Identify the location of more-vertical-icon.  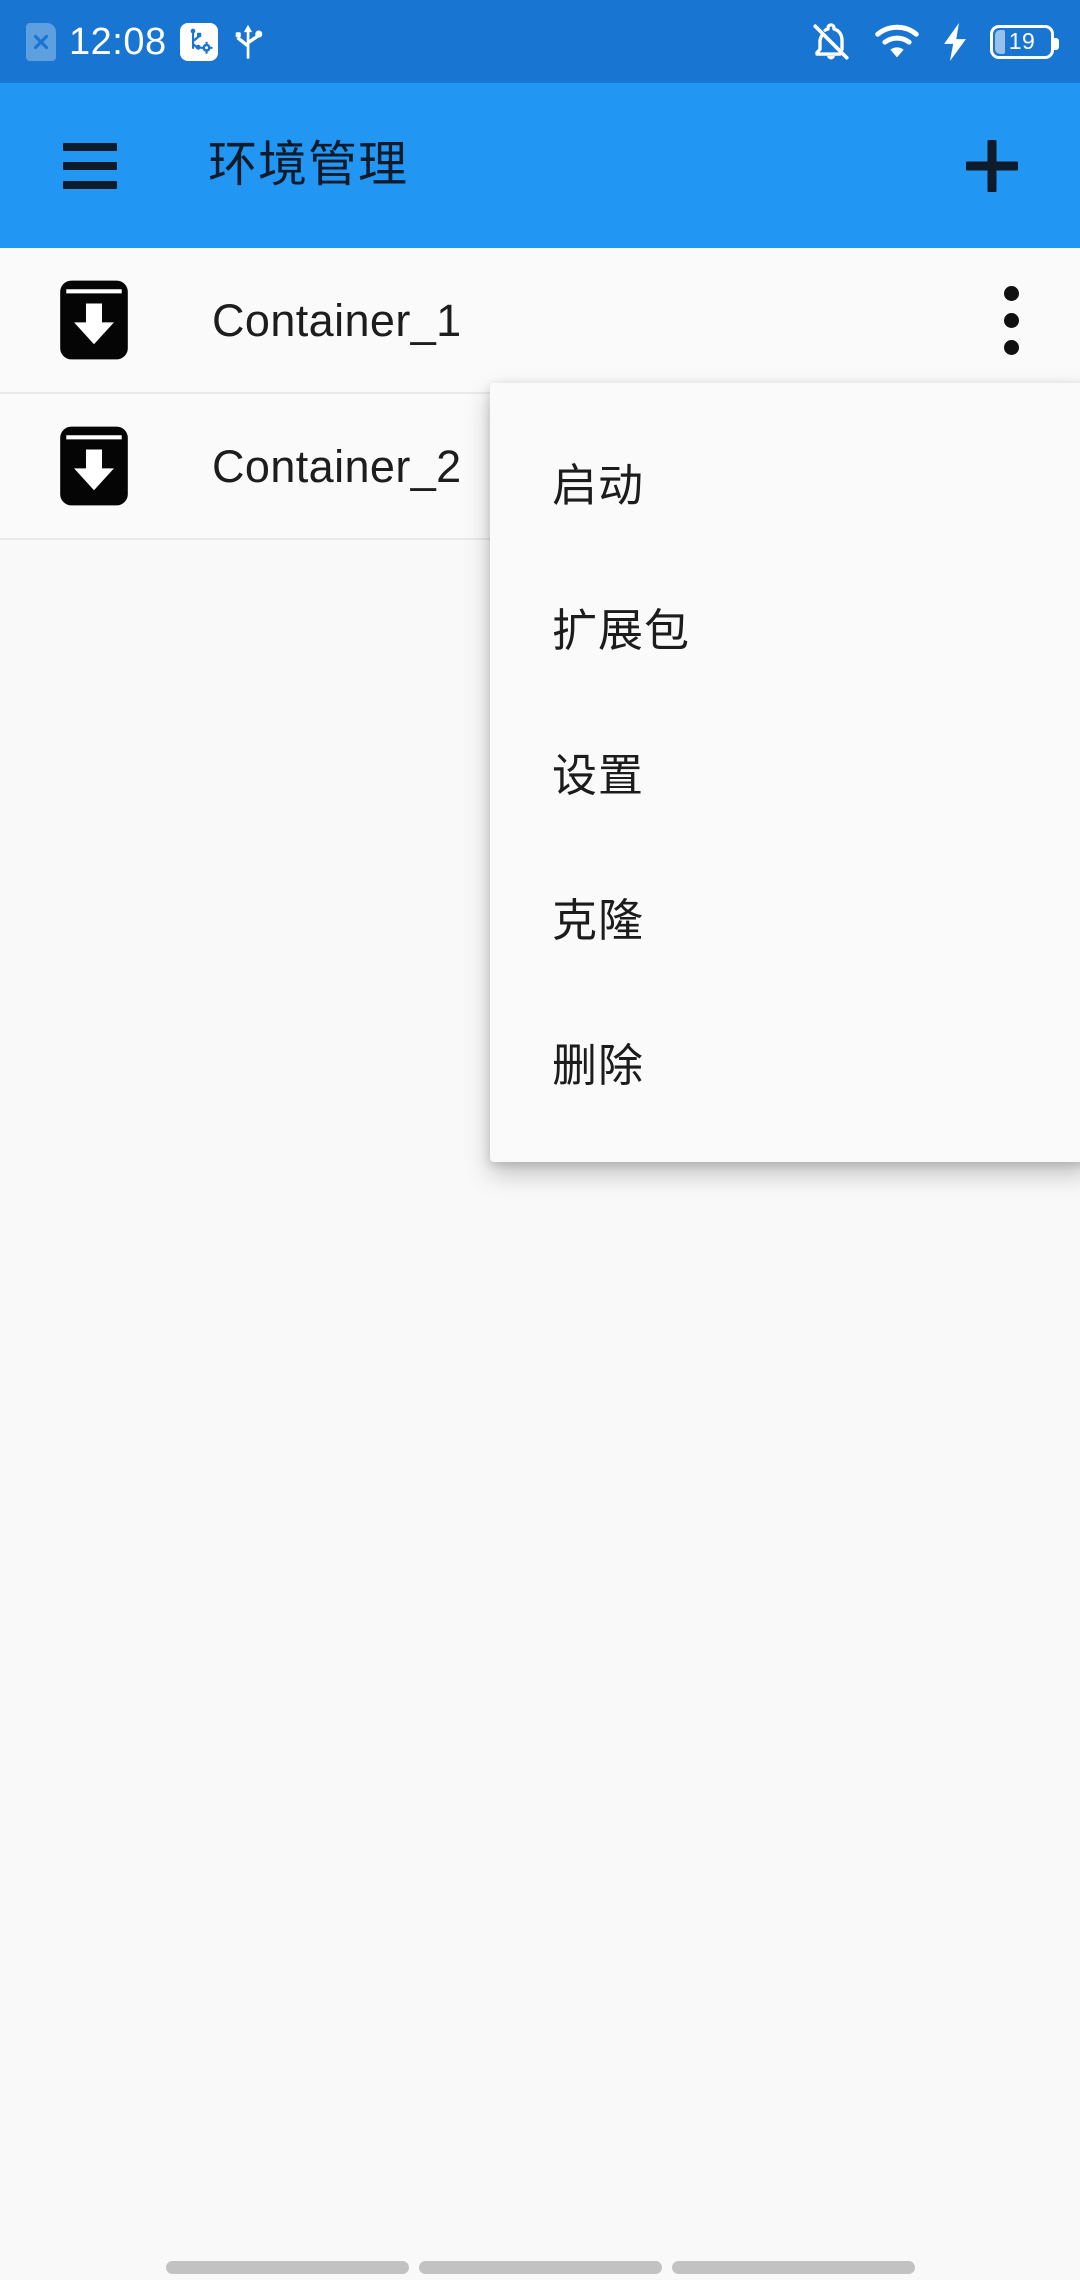
(1011, 320).